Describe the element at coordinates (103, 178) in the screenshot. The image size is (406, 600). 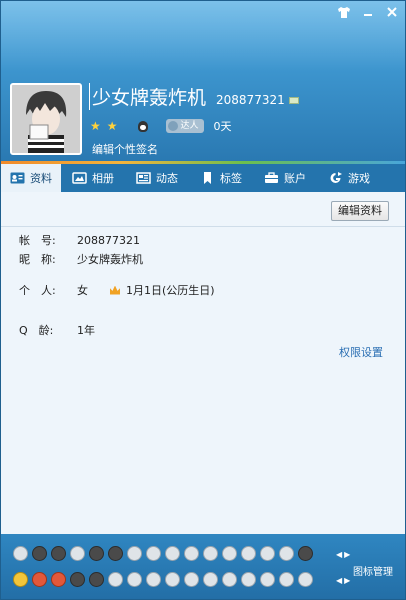
I see `tab-label: 相册` at that location.